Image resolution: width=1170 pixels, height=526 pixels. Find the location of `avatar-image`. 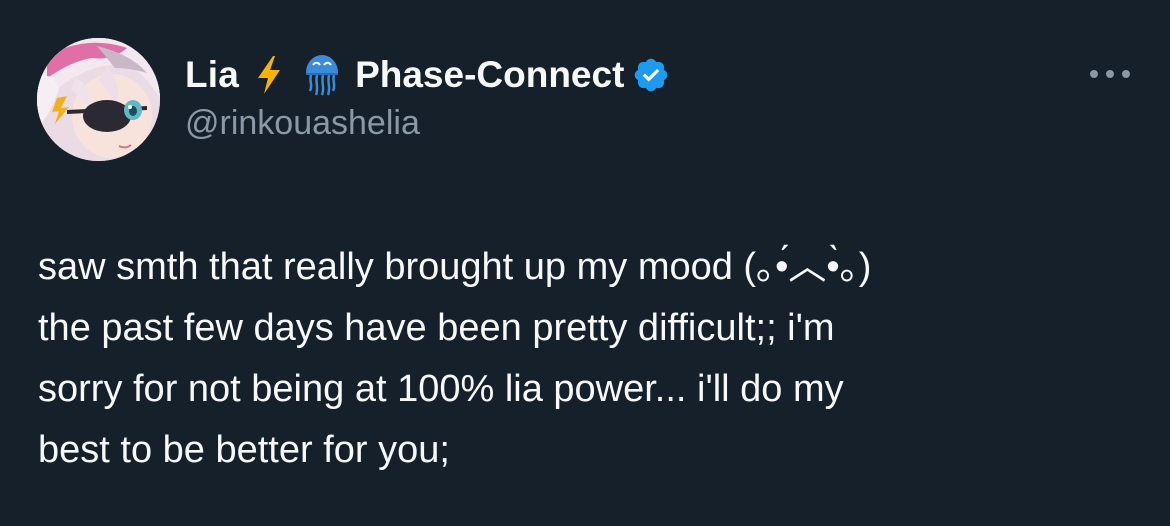

avatar-image is located at coordinates (98, 99).